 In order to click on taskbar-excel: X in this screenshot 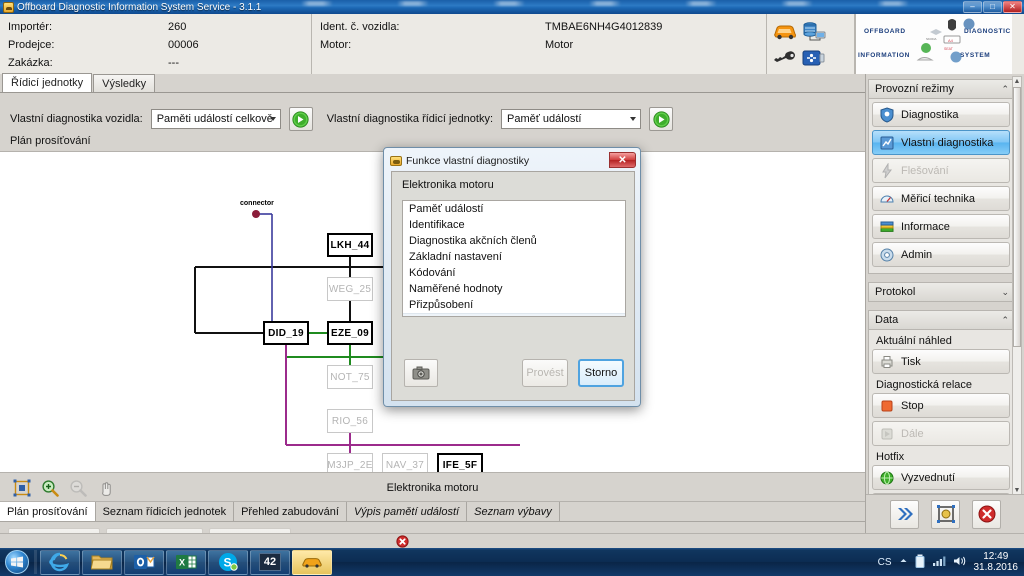, I will do `click(186, 562)`.